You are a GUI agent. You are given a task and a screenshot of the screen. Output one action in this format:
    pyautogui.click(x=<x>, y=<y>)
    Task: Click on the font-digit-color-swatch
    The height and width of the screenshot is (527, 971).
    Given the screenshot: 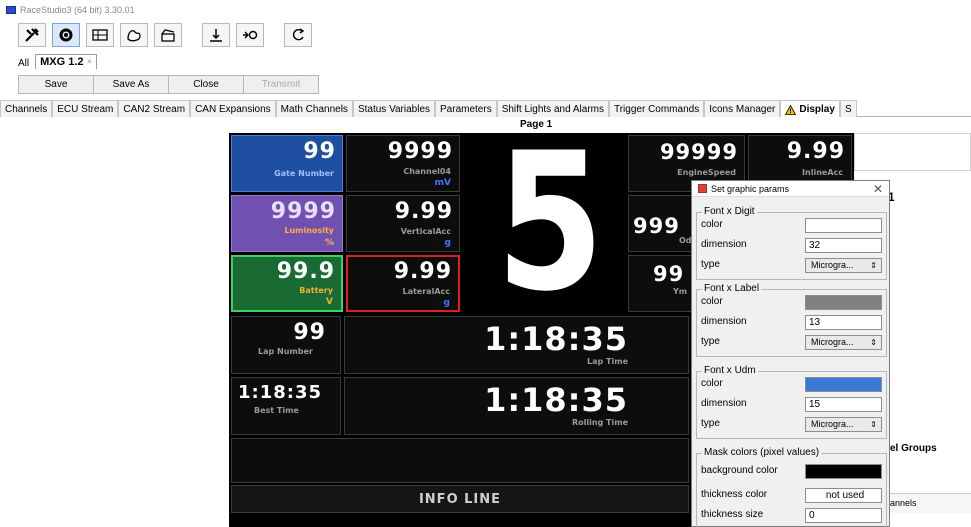 What is the action you would take?
    pyautogui.click(x=843, y=225)
    